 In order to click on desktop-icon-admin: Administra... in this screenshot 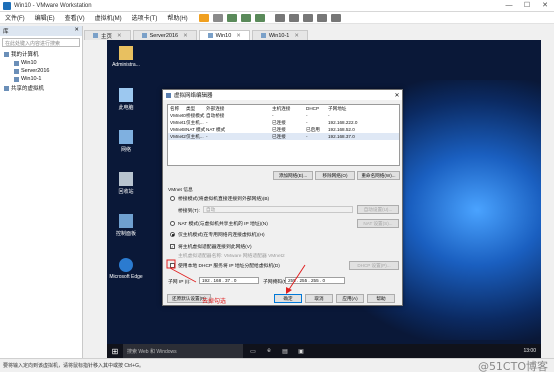, I will do `click(126, 57)`.